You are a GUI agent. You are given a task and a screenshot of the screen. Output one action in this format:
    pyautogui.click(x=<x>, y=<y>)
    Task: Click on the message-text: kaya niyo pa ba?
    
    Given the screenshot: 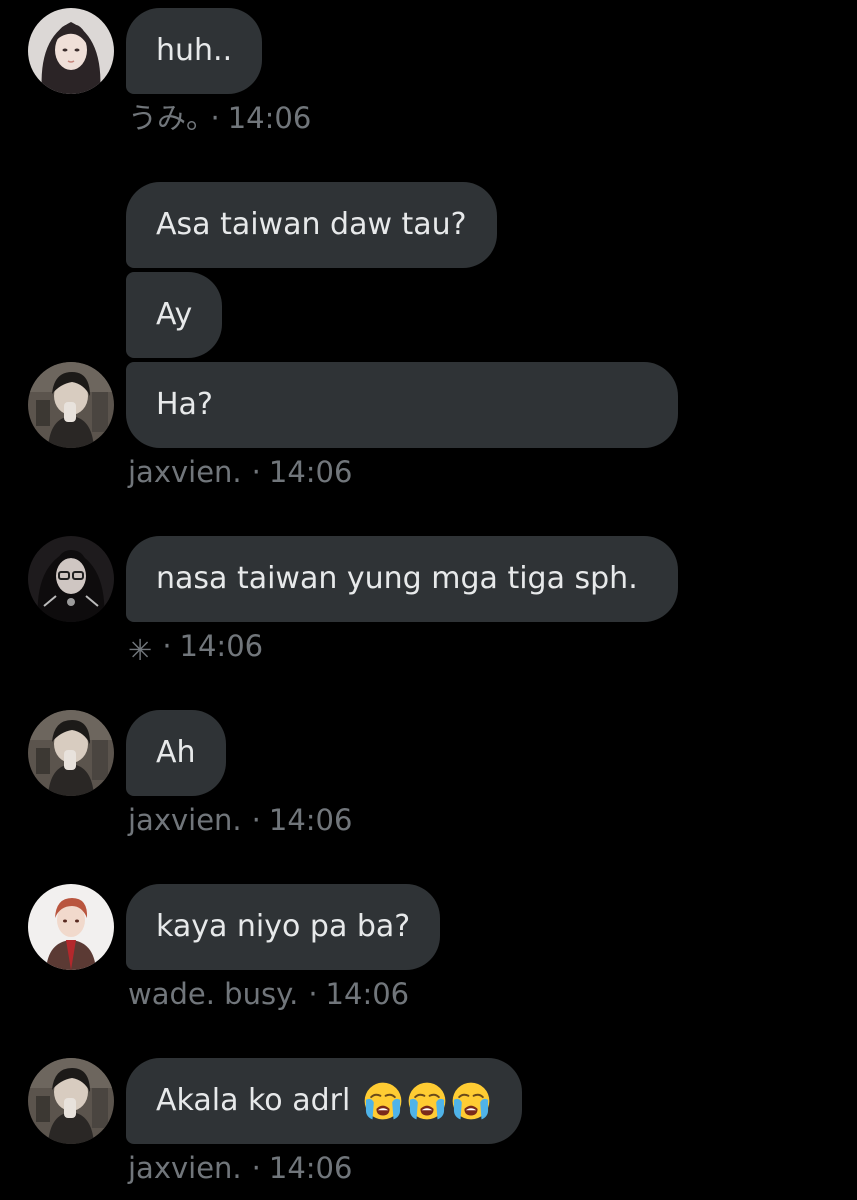 What is the action you would take?
    pyautogui.click(x=283, y=926)
    